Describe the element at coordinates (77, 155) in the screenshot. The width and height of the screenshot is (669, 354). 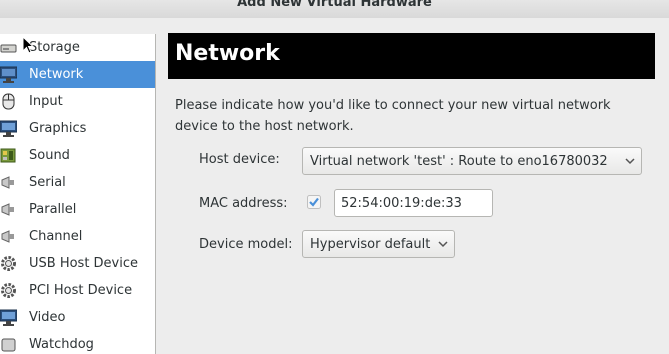
I see `sidebar-item-sound: Sound` at that location.